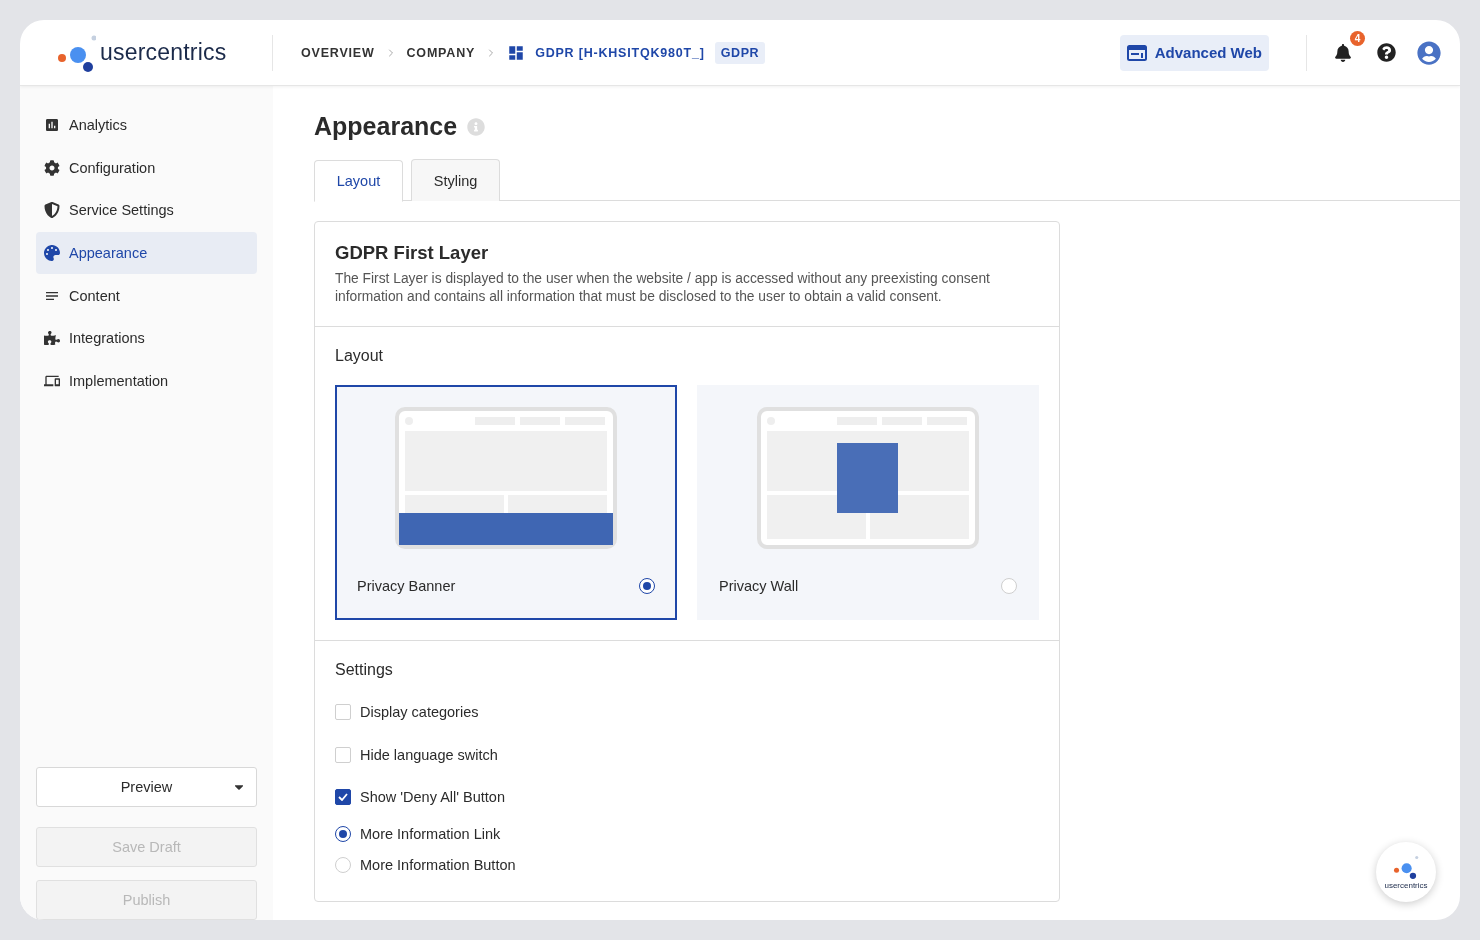 This screenshot has height=940, width=1480. Describe the element at coordinates (107, 338) in the screenshot. I see `sidebar-label: Integrations` at that location.